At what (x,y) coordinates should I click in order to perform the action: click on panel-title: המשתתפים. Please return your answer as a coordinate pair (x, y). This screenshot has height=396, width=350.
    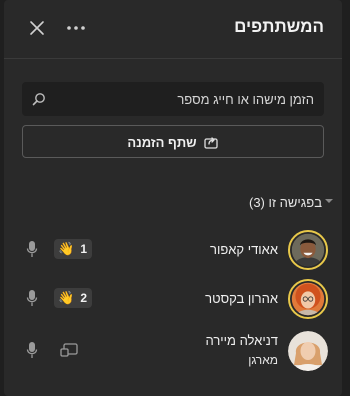
    Looking at the image, I should click on (279, 26).